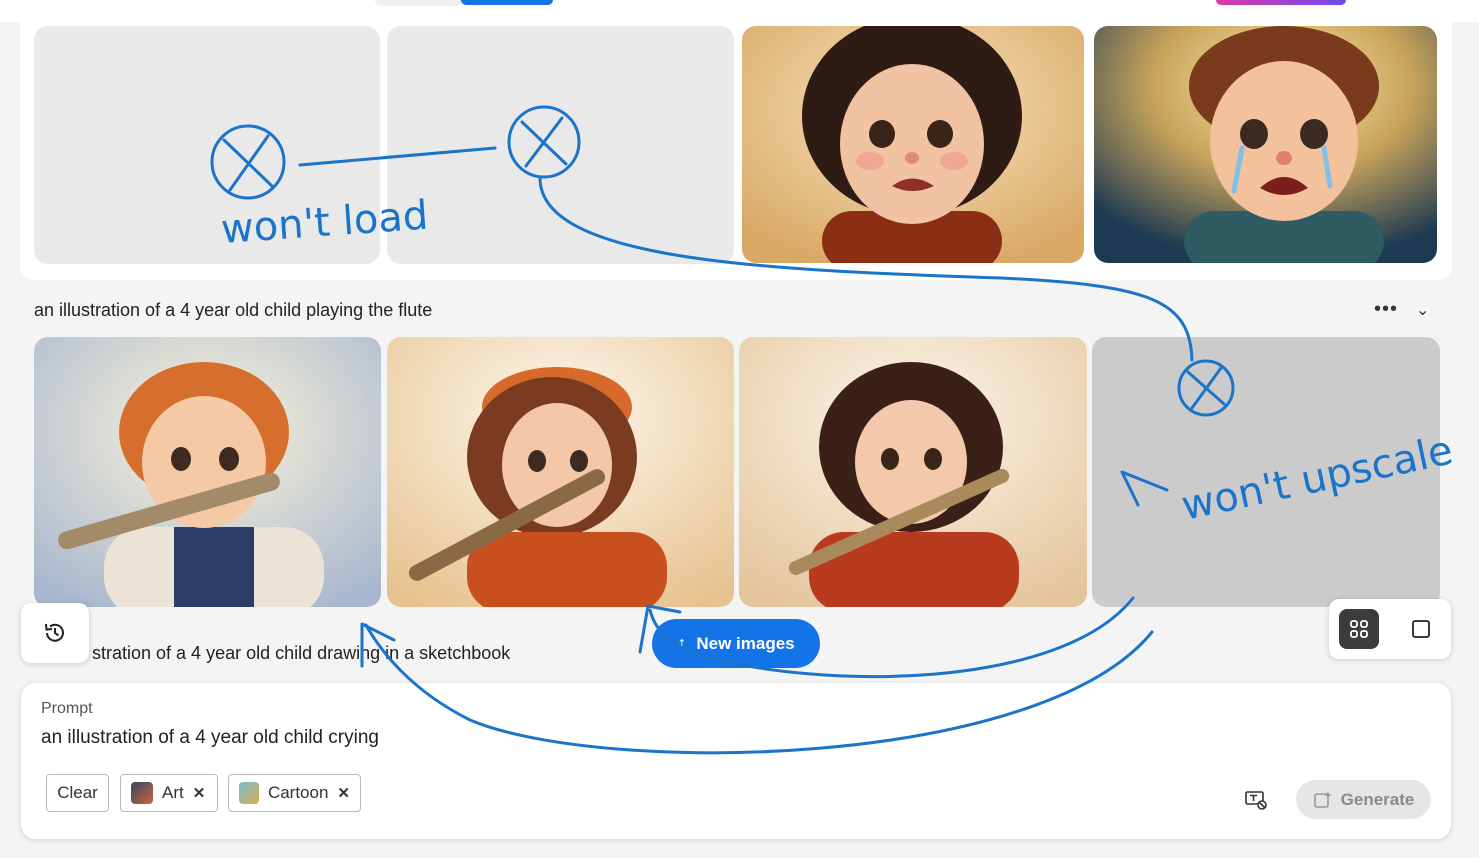  What do you see at coordinates (1377, 799) in the screenshot?
I see `generate-label: Generate` at bounding box center [1377, 799].